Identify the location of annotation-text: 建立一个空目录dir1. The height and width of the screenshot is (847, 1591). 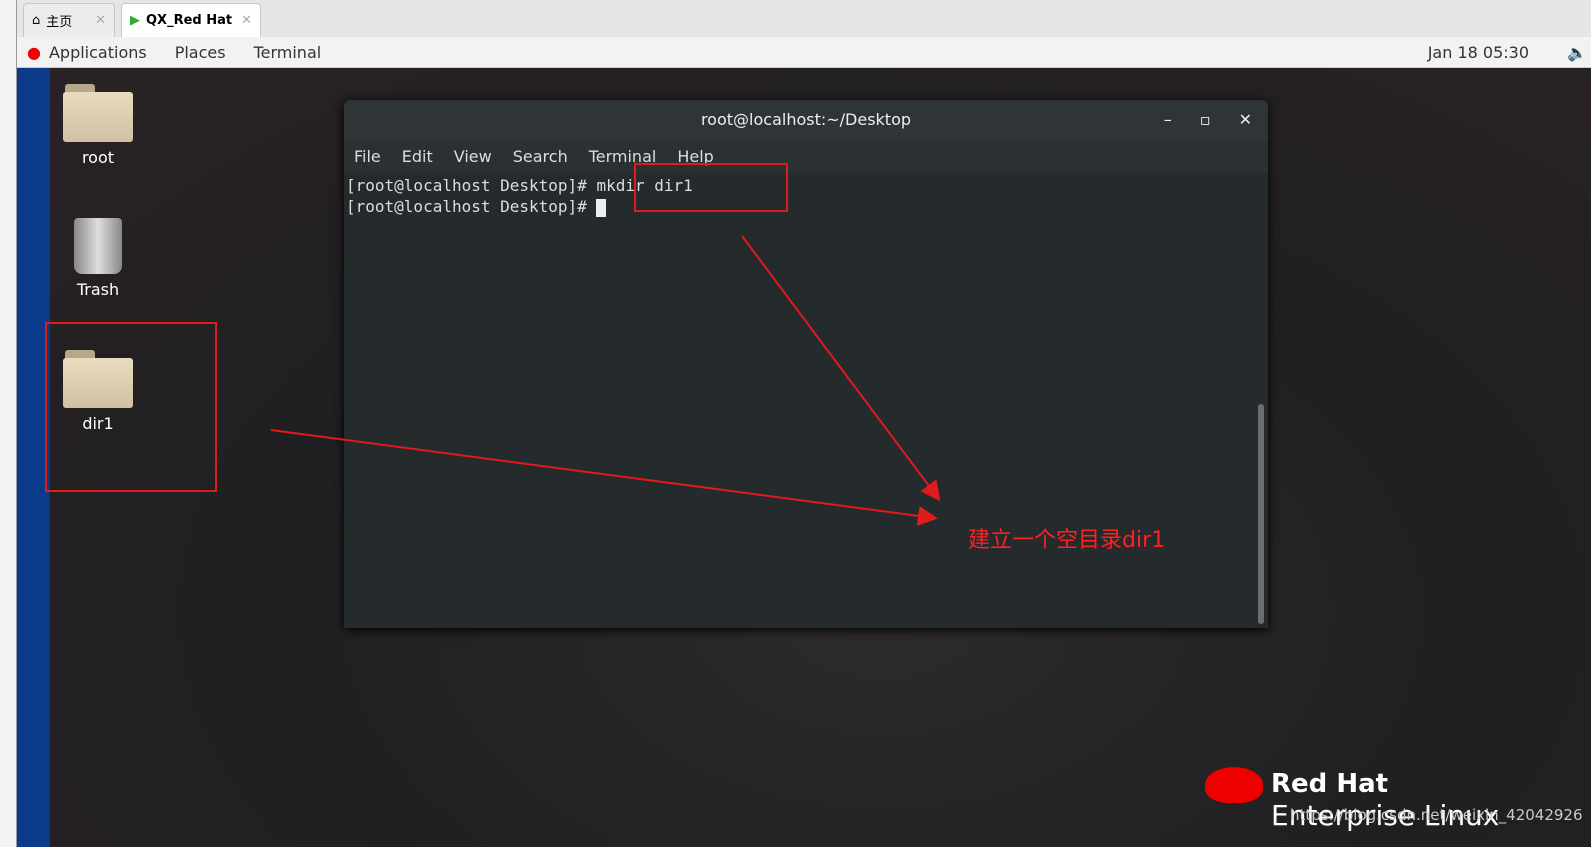
(1067, 540).